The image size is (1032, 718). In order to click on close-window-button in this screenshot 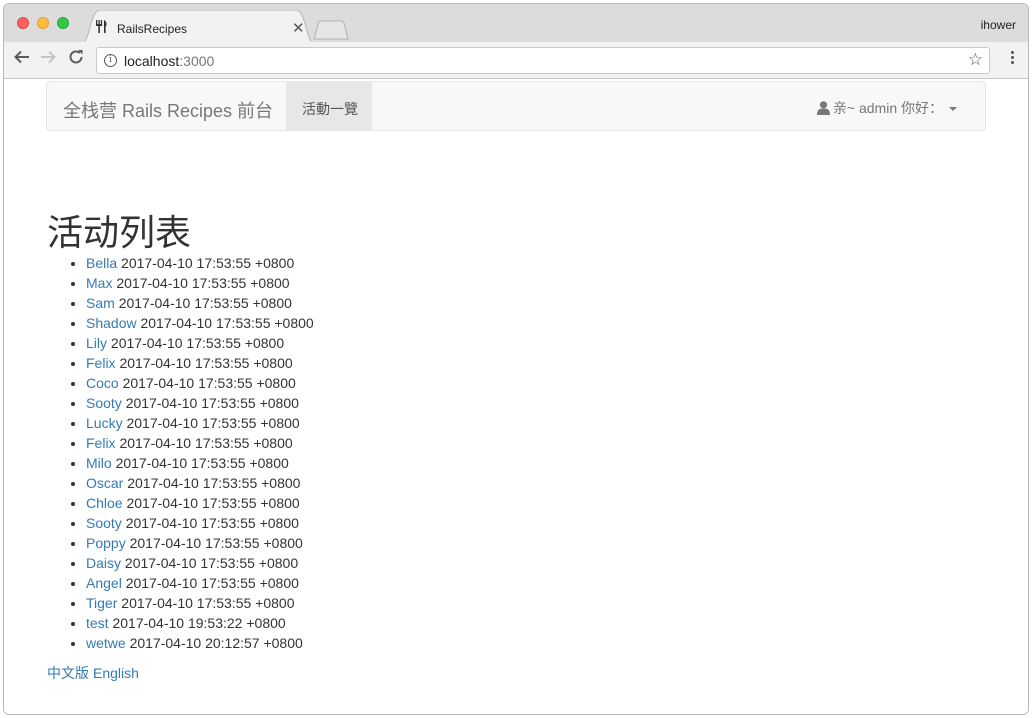, I will do `click(23, 23)`.